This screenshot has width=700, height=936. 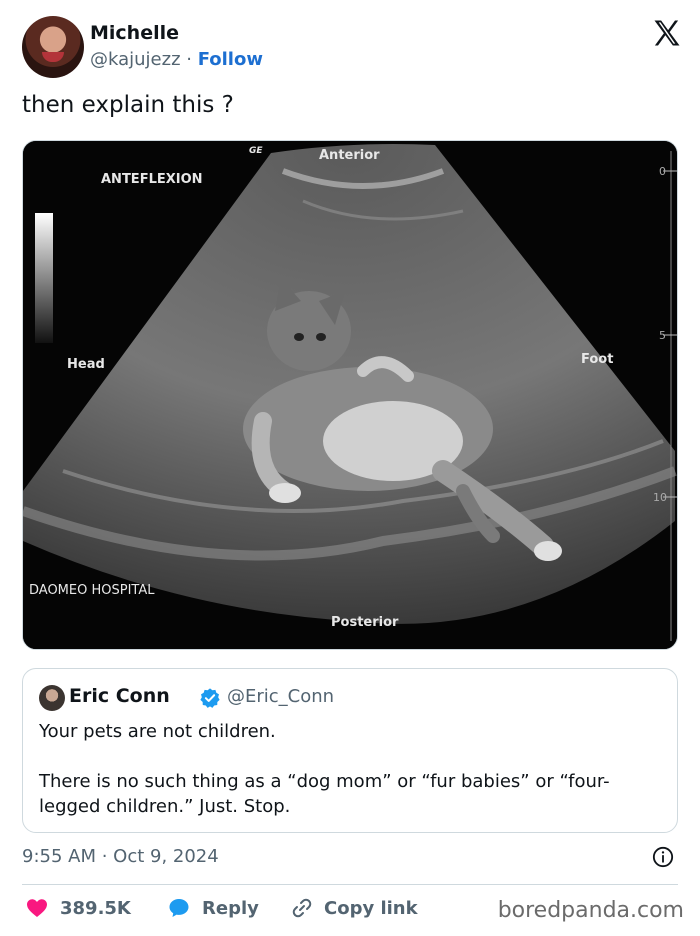 What do you see at coordinates (662, 171) in the screenshot?
I see `us-scale-0: 0` at bounding box center [662, 171].